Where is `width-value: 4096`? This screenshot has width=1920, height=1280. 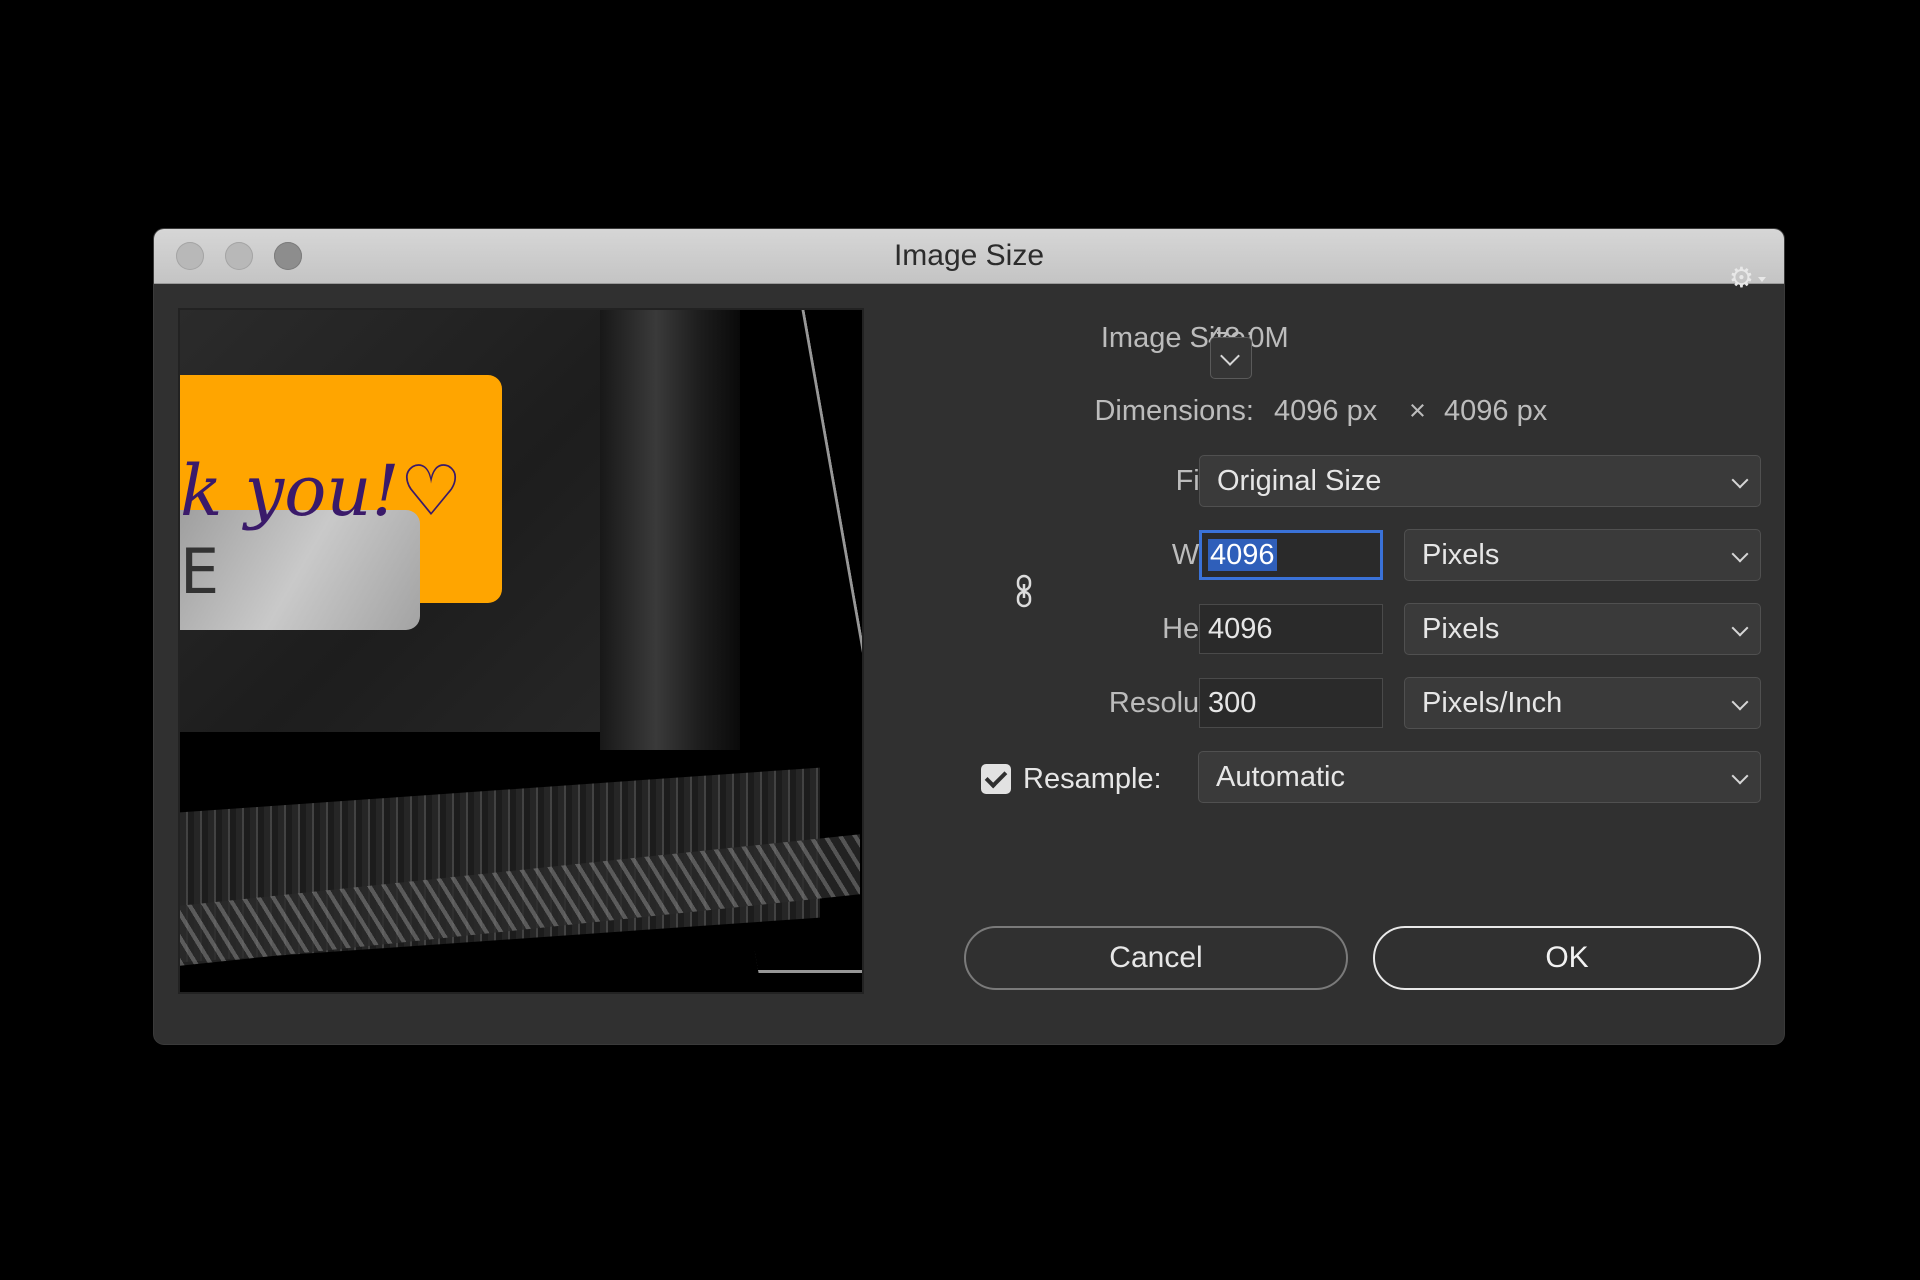
width-value: 4096 is located at coordinates (1242, 555).